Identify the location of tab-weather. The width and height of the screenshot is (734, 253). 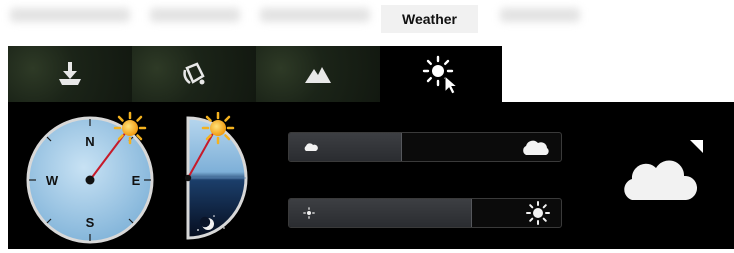
(441, 74).